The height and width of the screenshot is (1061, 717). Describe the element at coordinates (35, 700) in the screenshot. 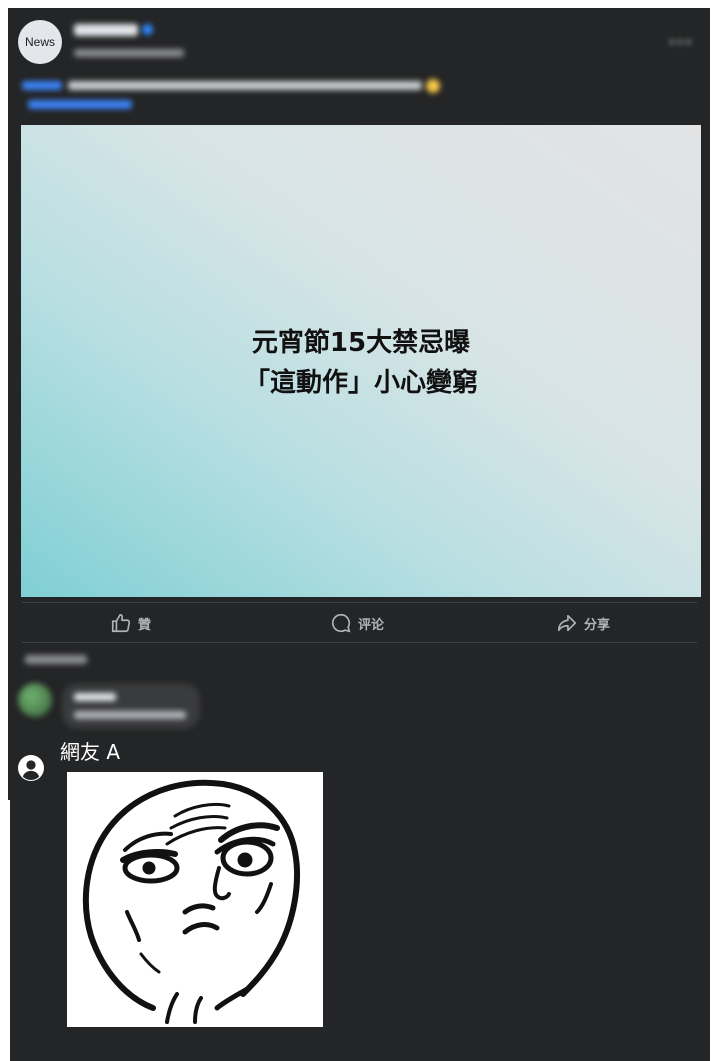

I see `commenter-avatar-blurred` at that location.